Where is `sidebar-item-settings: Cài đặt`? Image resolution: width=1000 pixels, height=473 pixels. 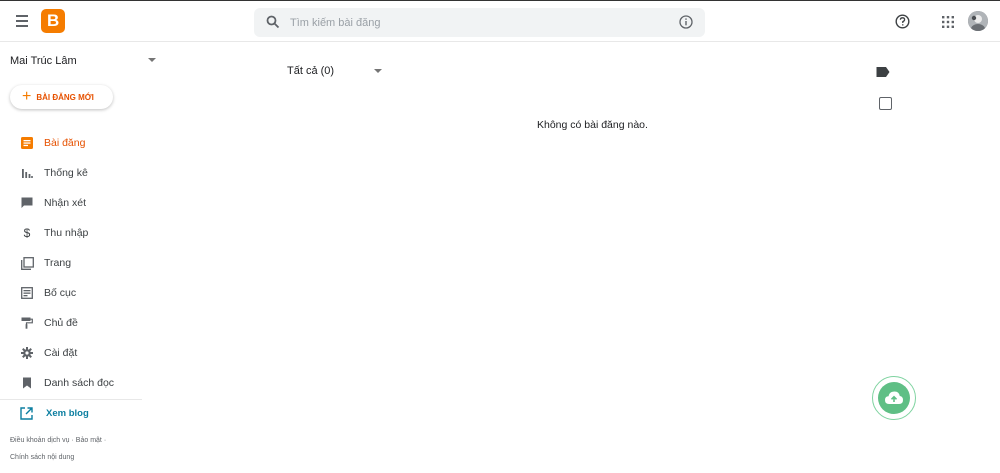
sidebar-item-settings: Cài đặt is located at coordinates (71, 353).